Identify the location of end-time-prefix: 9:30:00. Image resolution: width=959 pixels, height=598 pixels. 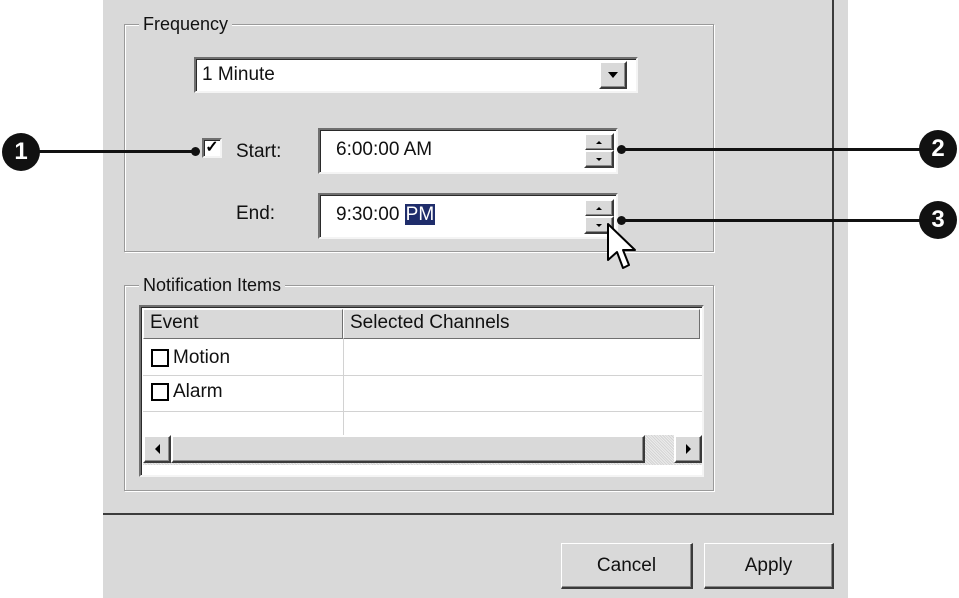
(370, 214).